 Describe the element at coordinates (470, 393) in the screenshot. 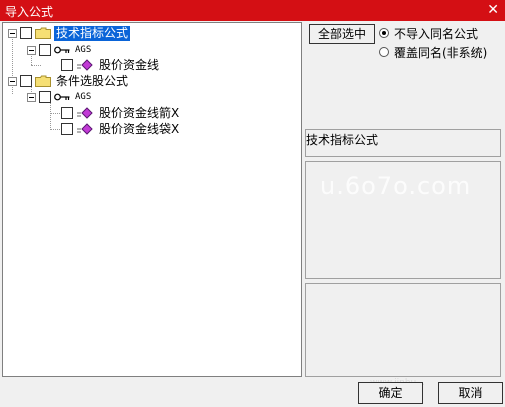

I see `cancel-button: 取消` at that location.